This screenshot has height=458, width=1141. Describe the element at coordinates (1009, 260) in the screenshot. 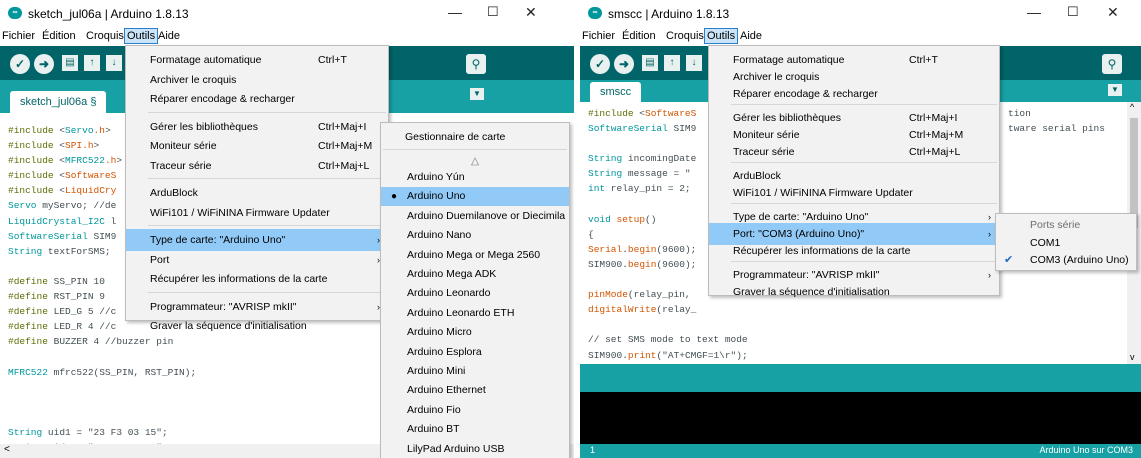

I see `check-icon: ✔` at that location.